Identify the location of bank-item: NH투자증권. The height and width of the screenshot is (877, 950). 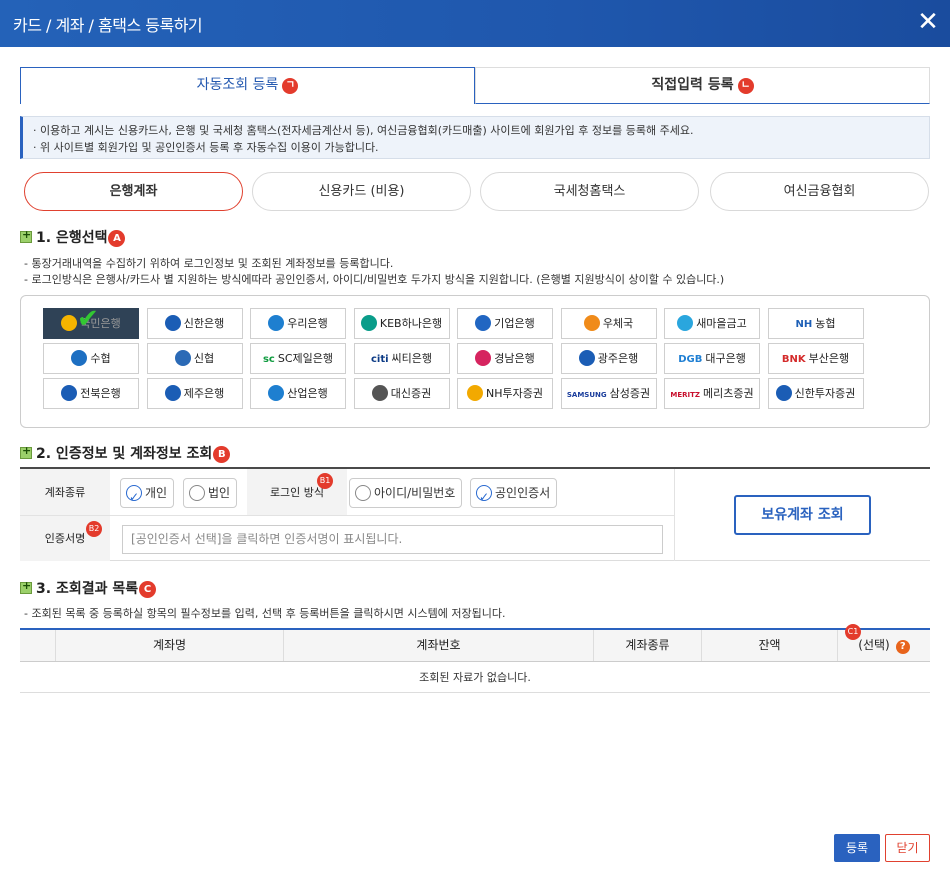
(505, 393).